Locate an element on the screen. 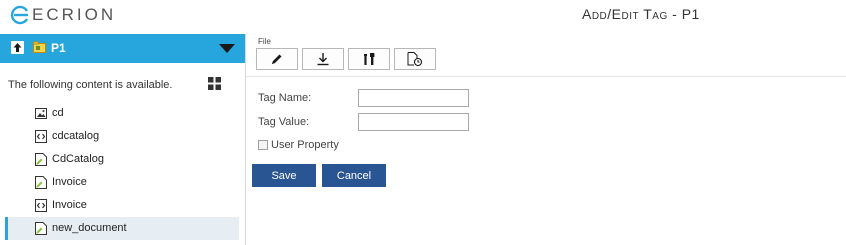 The width and height of the screenshot is (846, 245). list-item-label: cdcatalog is located at coordinates (76, 136).